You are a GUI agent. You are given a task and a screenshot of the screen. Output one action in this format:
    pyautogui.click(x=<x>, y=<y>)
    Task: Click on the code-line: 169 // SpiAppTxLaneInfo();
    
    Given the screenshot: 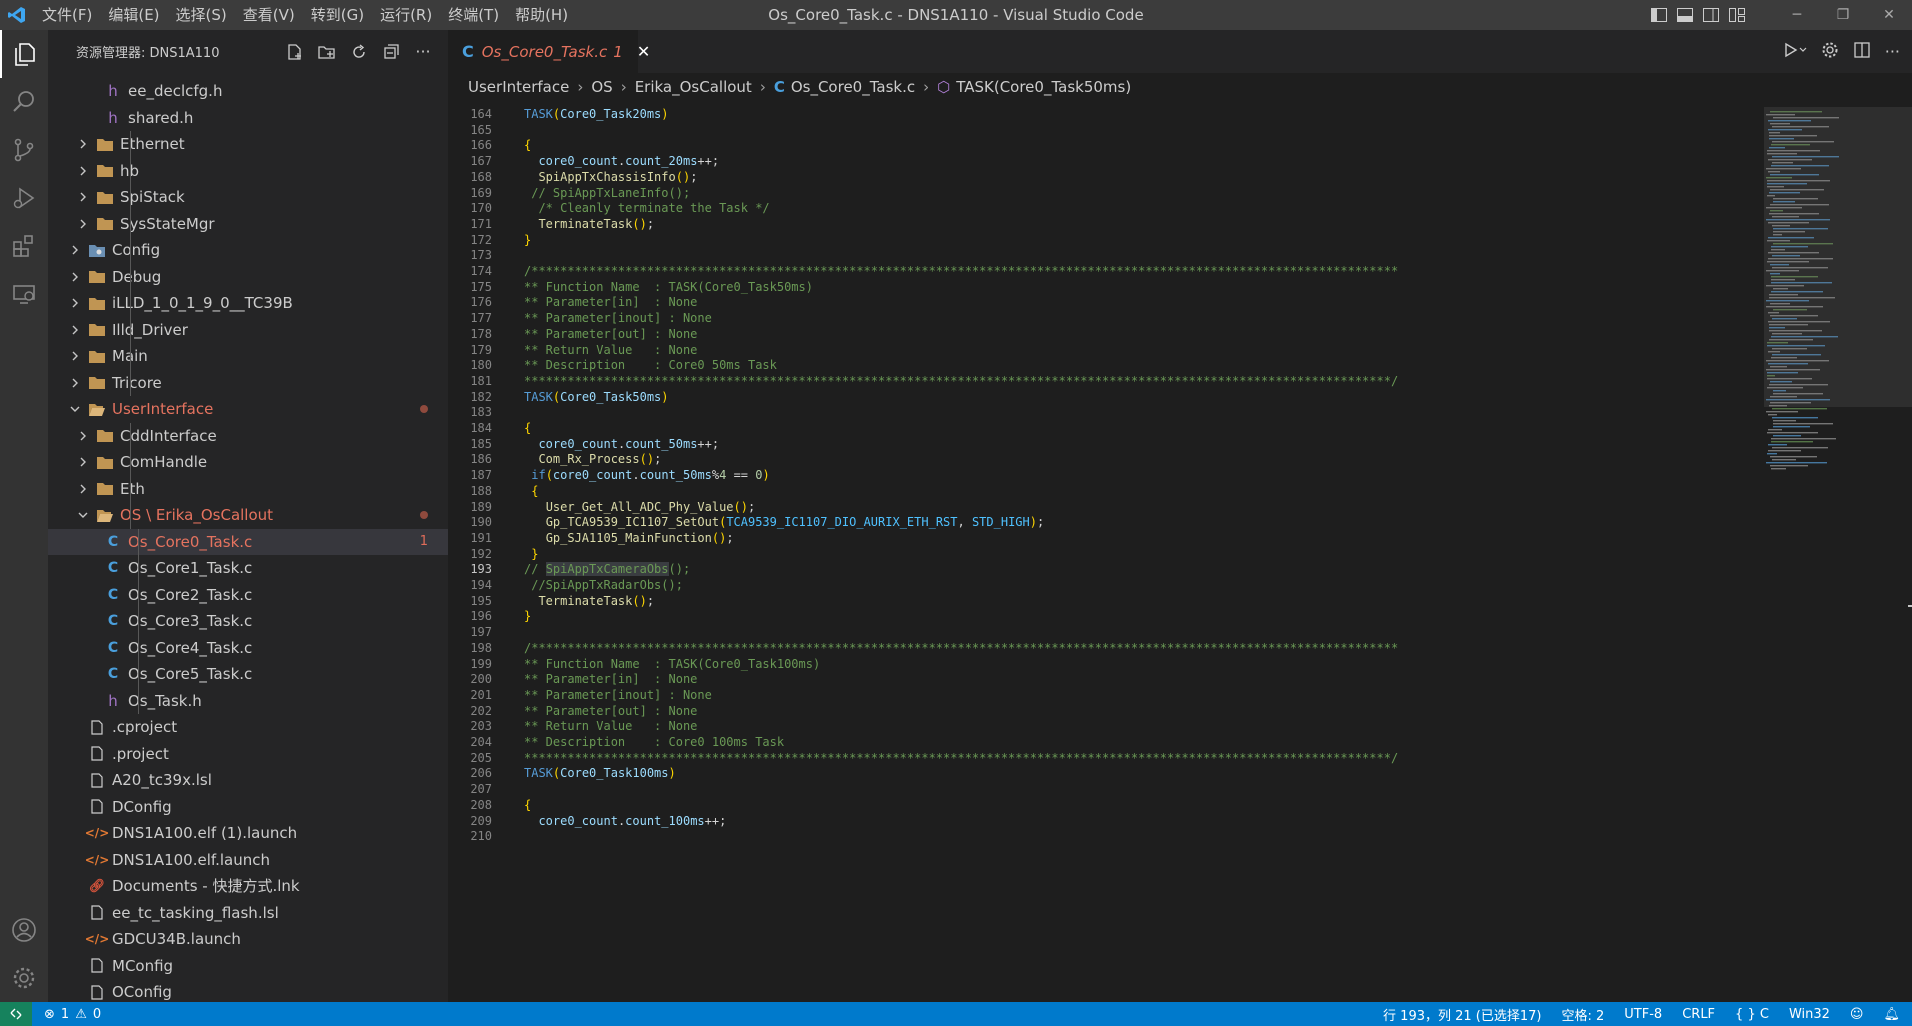 What is the action you would take?
    pyautogui.click(x=1106, y=194)
    